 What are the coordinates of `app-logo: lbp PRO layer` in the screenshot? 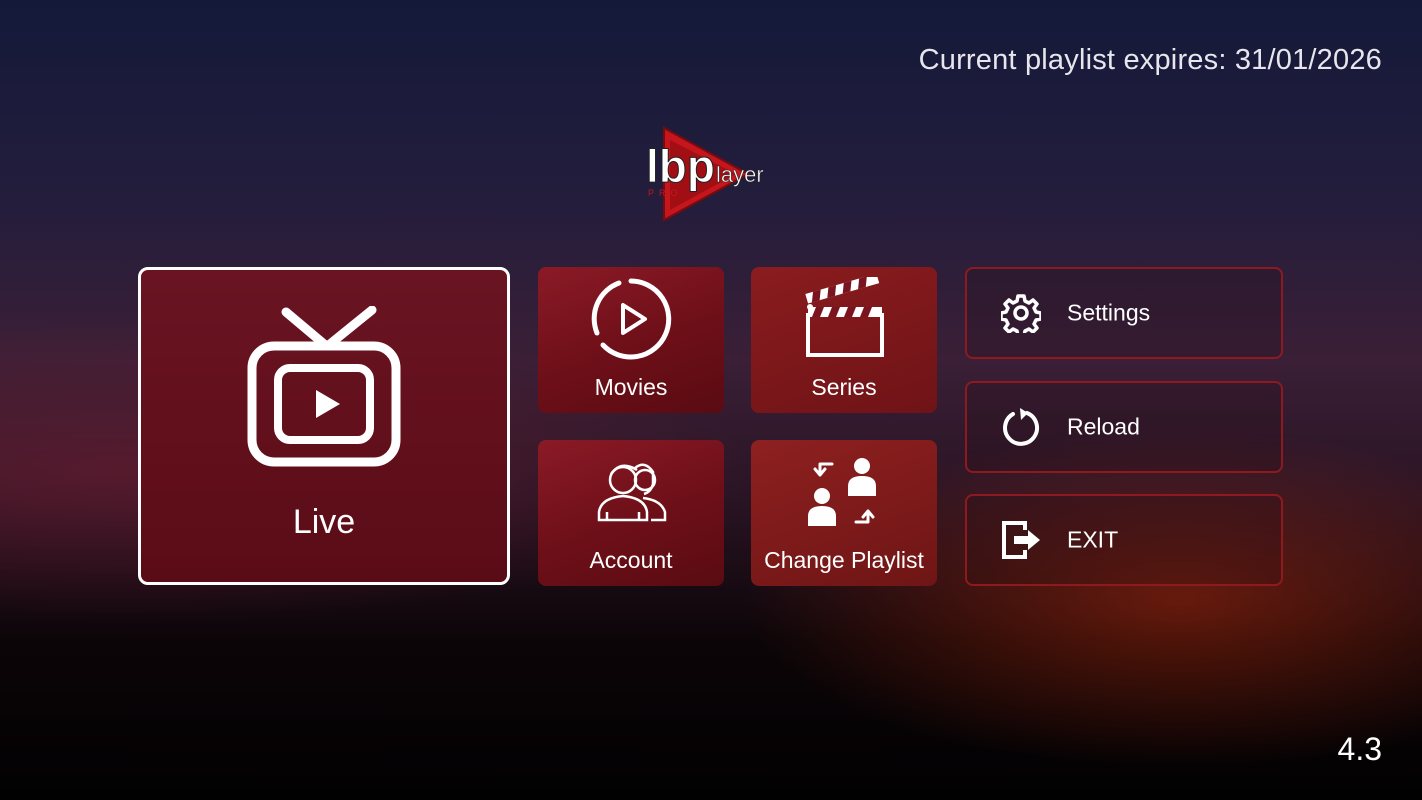 It's located at (715, 173).